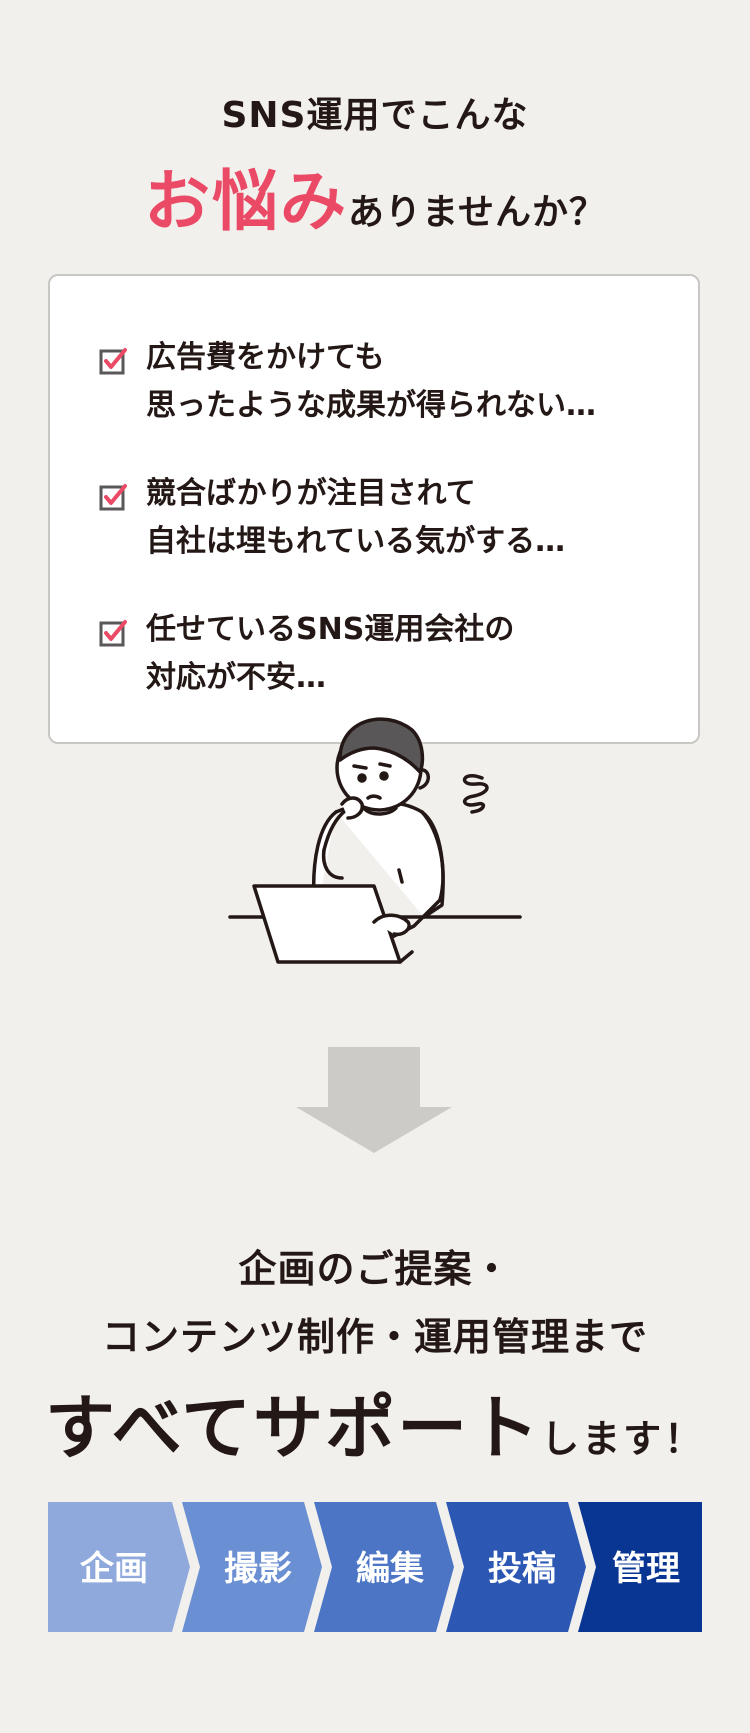 The height and width of the screenshot is (1733, 750). I want to click on worried-person-illustration, so click(375, 840).